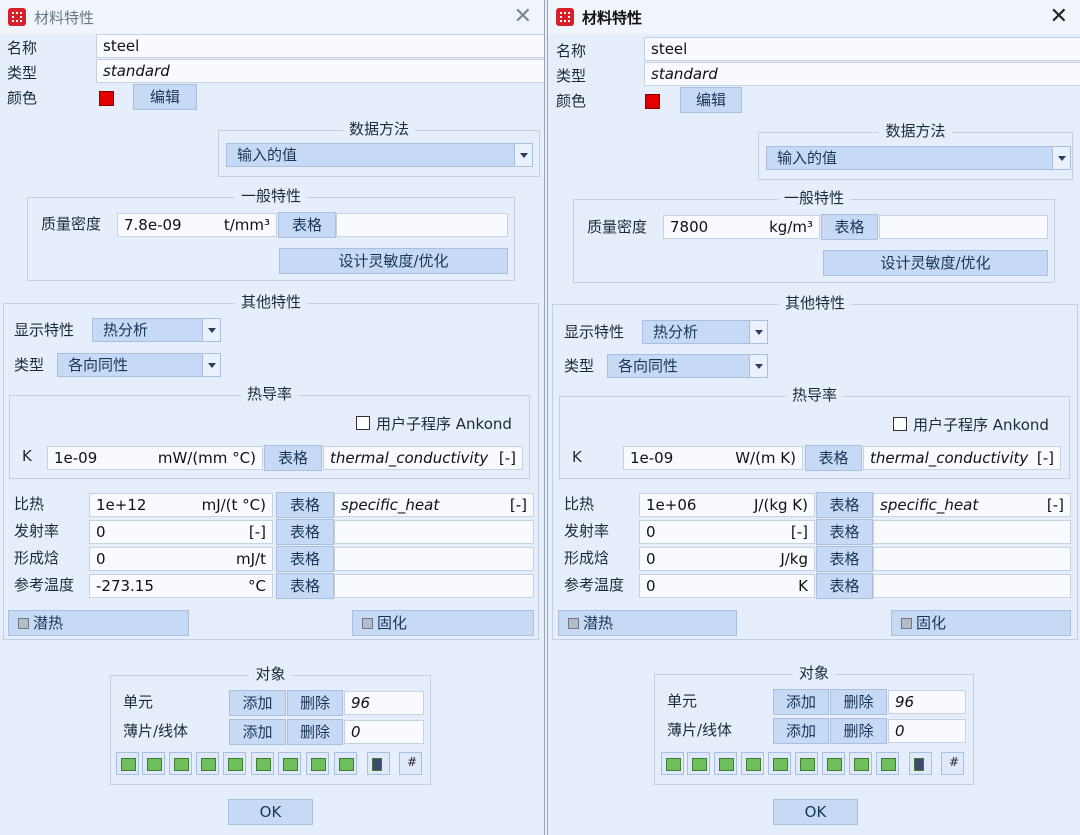 The width and height of the screenshot is (1080, 835). I want to click on color-label: 颜色, so click(22, 98).